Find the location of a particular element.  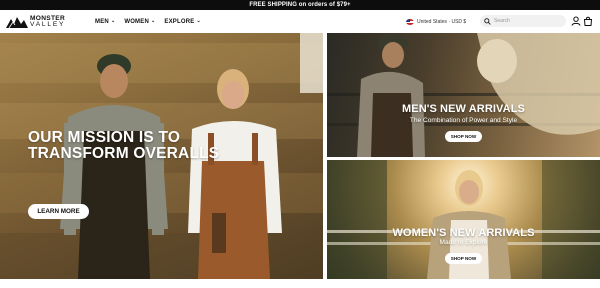

brand-wordmark: MONSTER VALLEY is located at coordinates (48, 21).